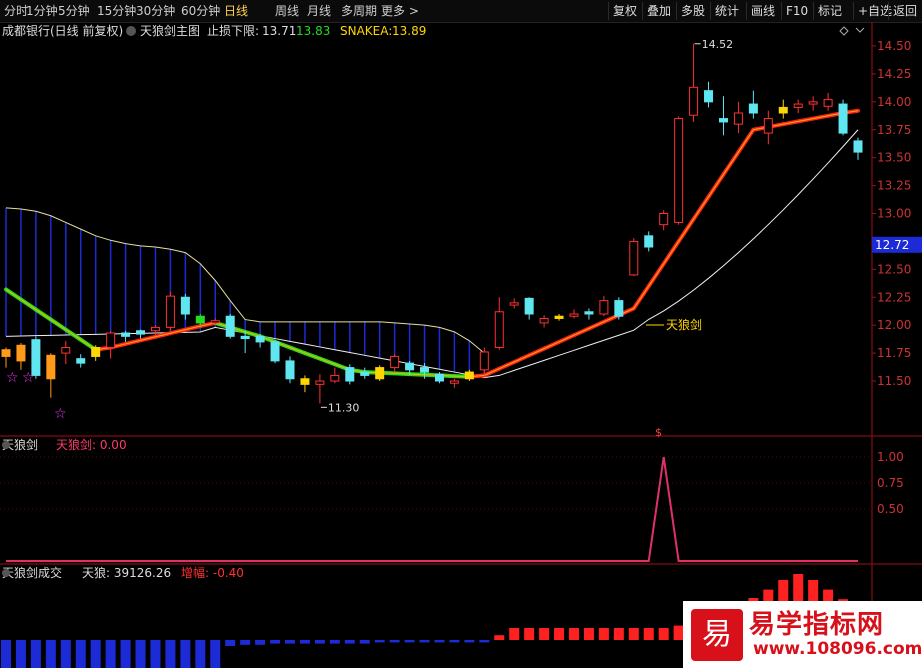 This screenshot has width=922, height=668. Describe the element at coordinates (860, 30) in the screenshot. I see `chevron-down-icon` at that location.